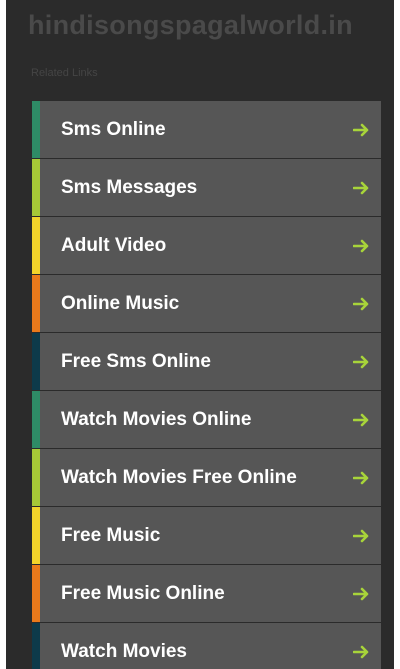 This screenshot has height=669, width=400. What do you see at coordinates (113, 130) in the screenshot?
I see `related-link-label: Sms Online` at bounding box center [113, 130].